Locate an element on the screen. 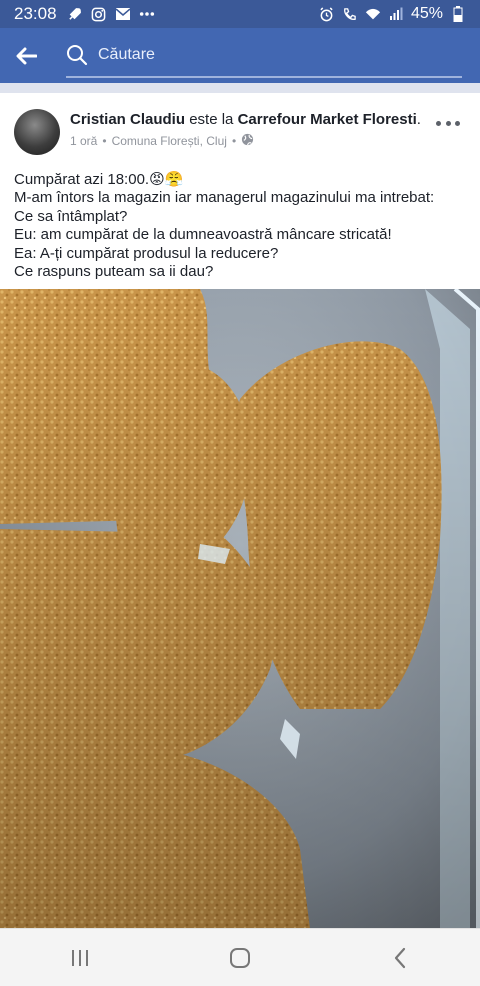  status-bar: 23:08 45% is located at coordinates (240, 14).